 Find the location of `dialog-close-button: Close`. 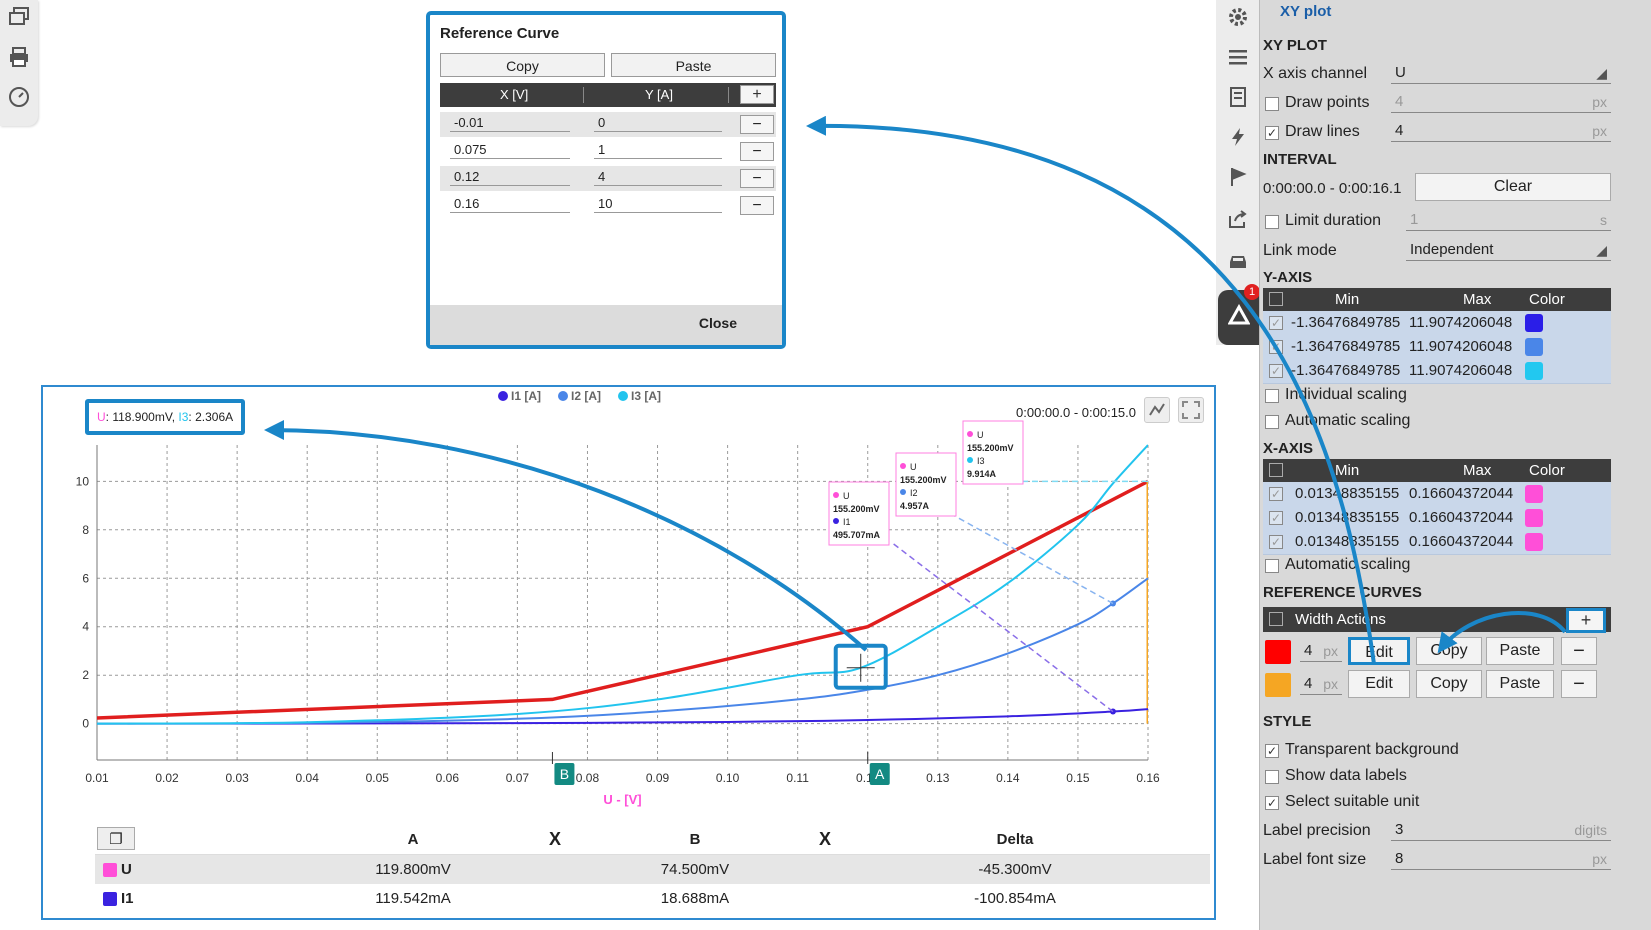

dialog-close-button: Close is located at coordinates (718, 323).